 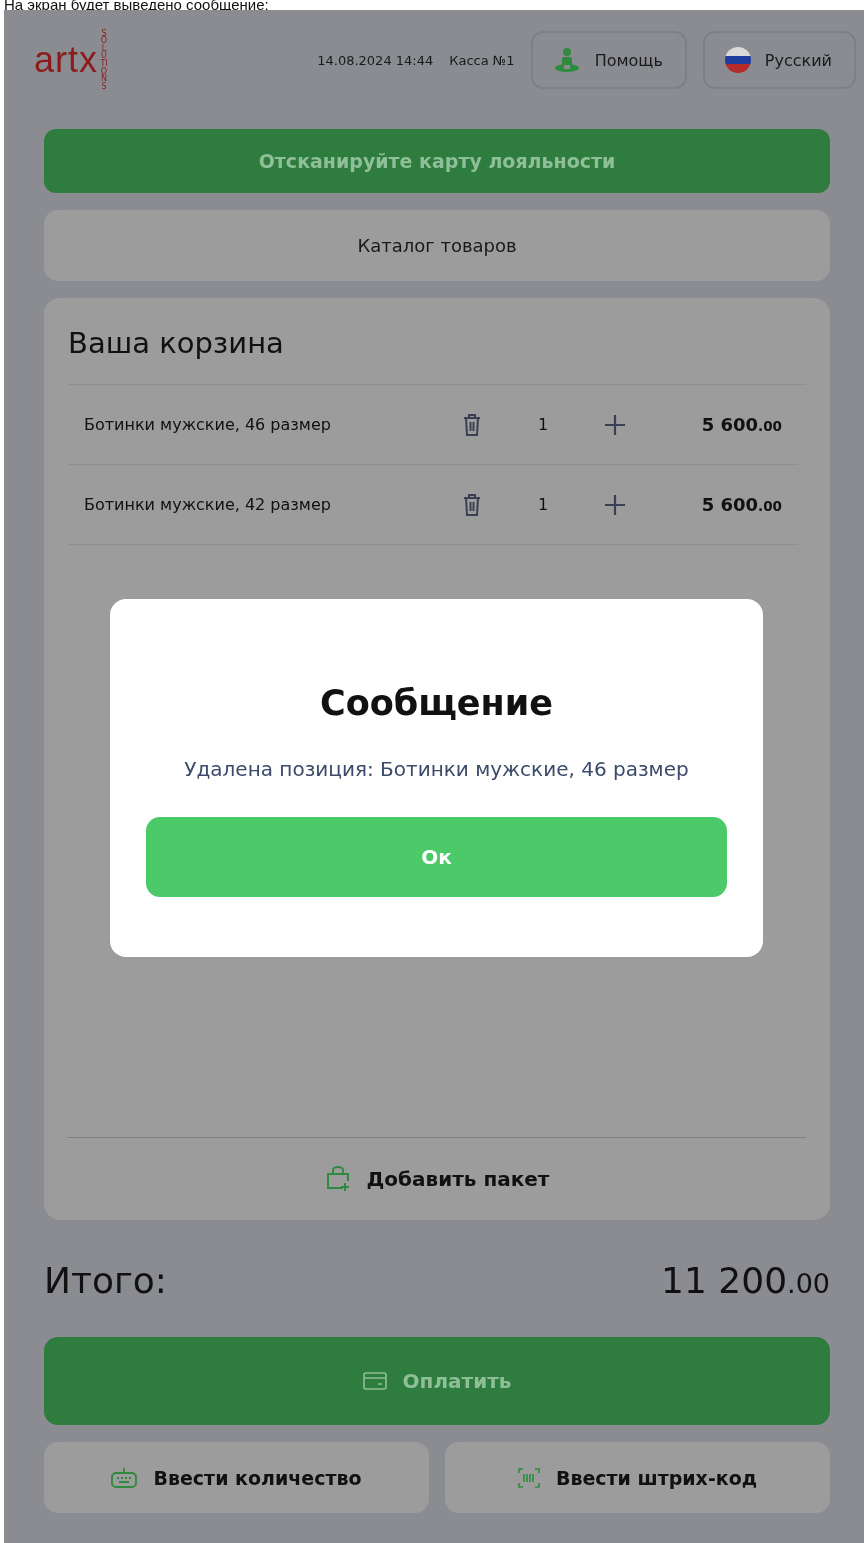 What do you see at coordinates (105, 1280) in the screenshot?
I see `total-label: Итого:` at bounding box center [105, 1280].